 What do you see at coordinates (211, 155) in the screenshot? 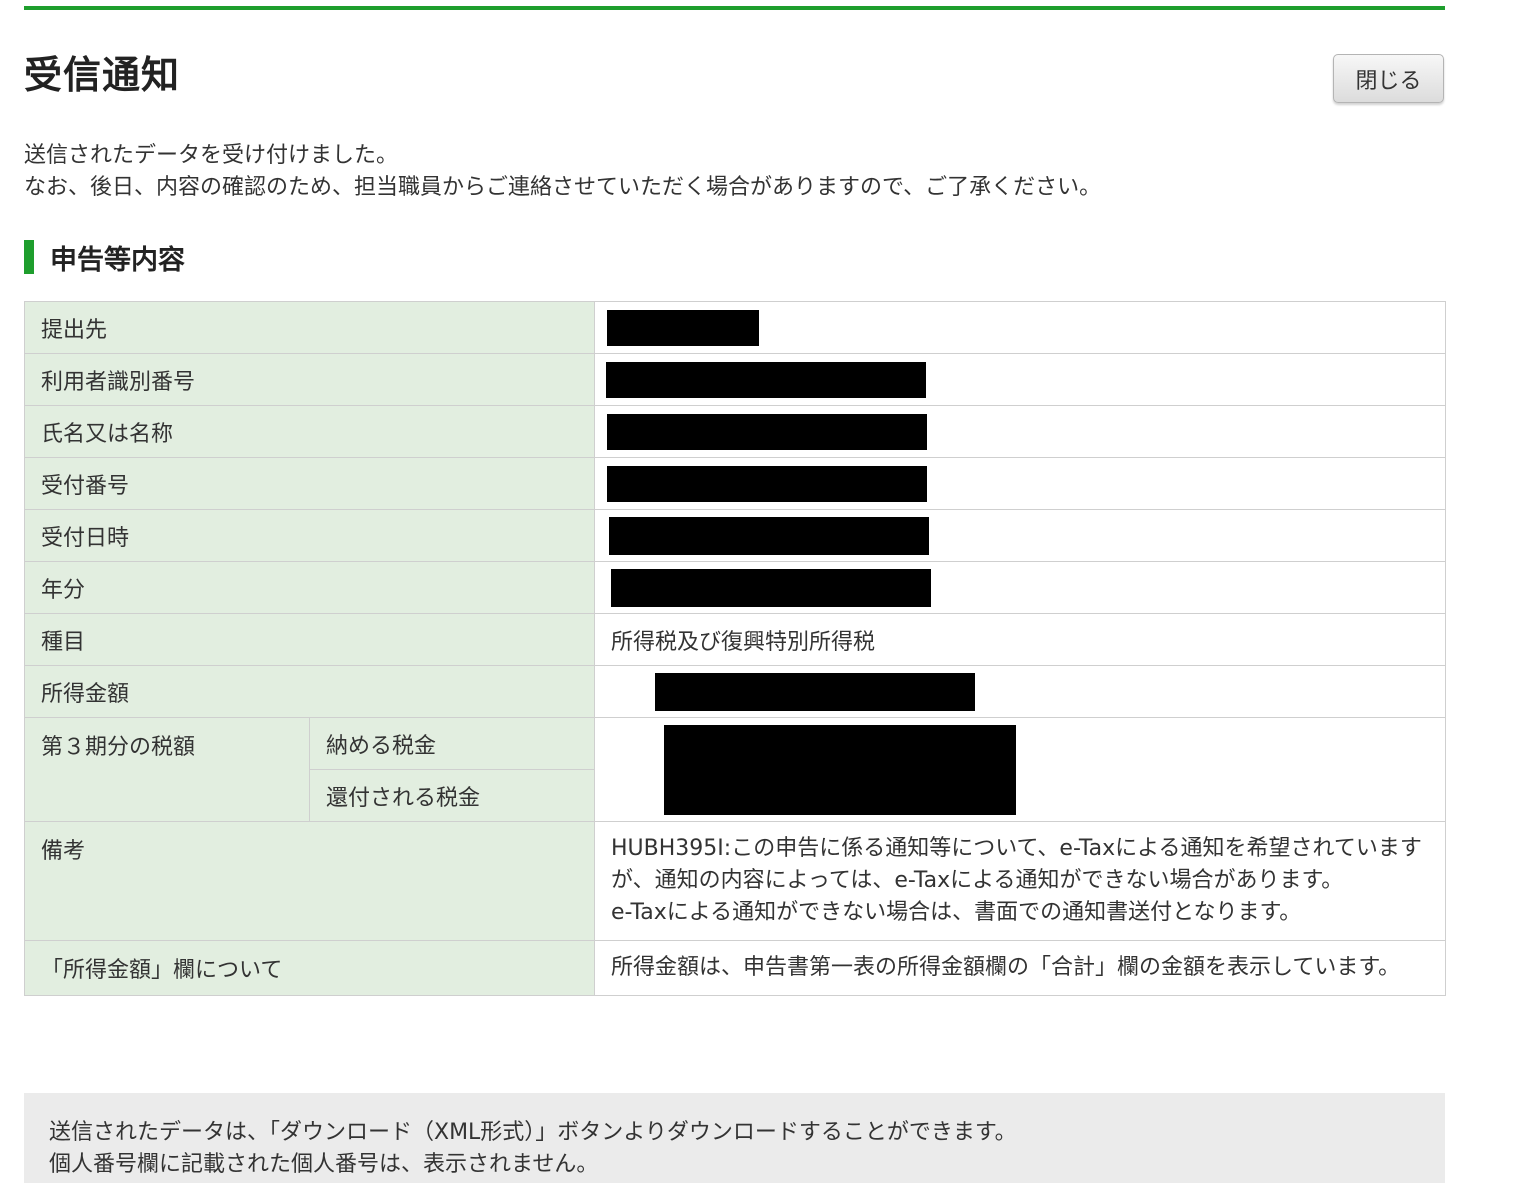
I see `receipt-message-line1: 送信されたデータを受け付けました。` at bounding box center [211, 155].